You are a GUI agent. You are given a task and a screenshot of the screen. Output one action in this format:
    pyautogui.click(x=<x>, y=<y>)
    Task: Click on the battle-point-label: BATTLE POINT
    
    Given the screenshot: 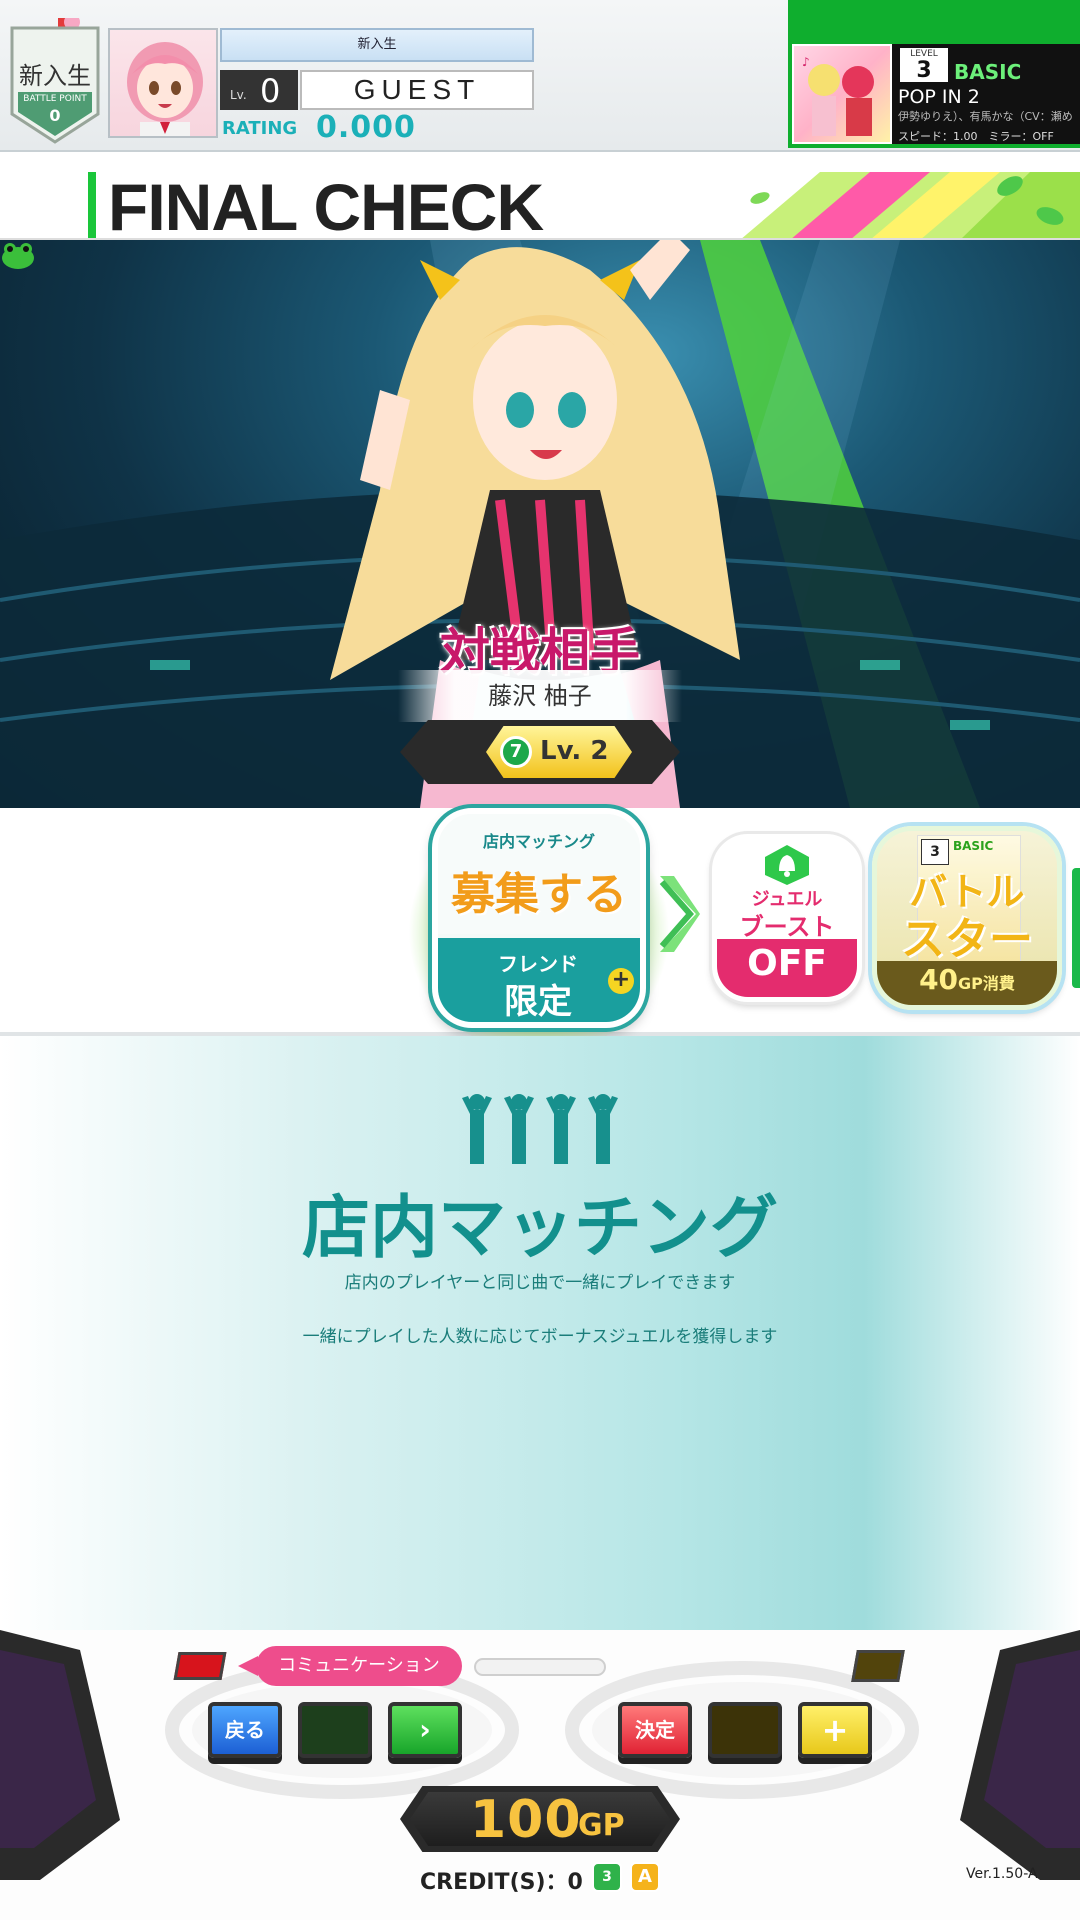 What is the action you would take?
    pyautogui.click(x=55, y=99)
    